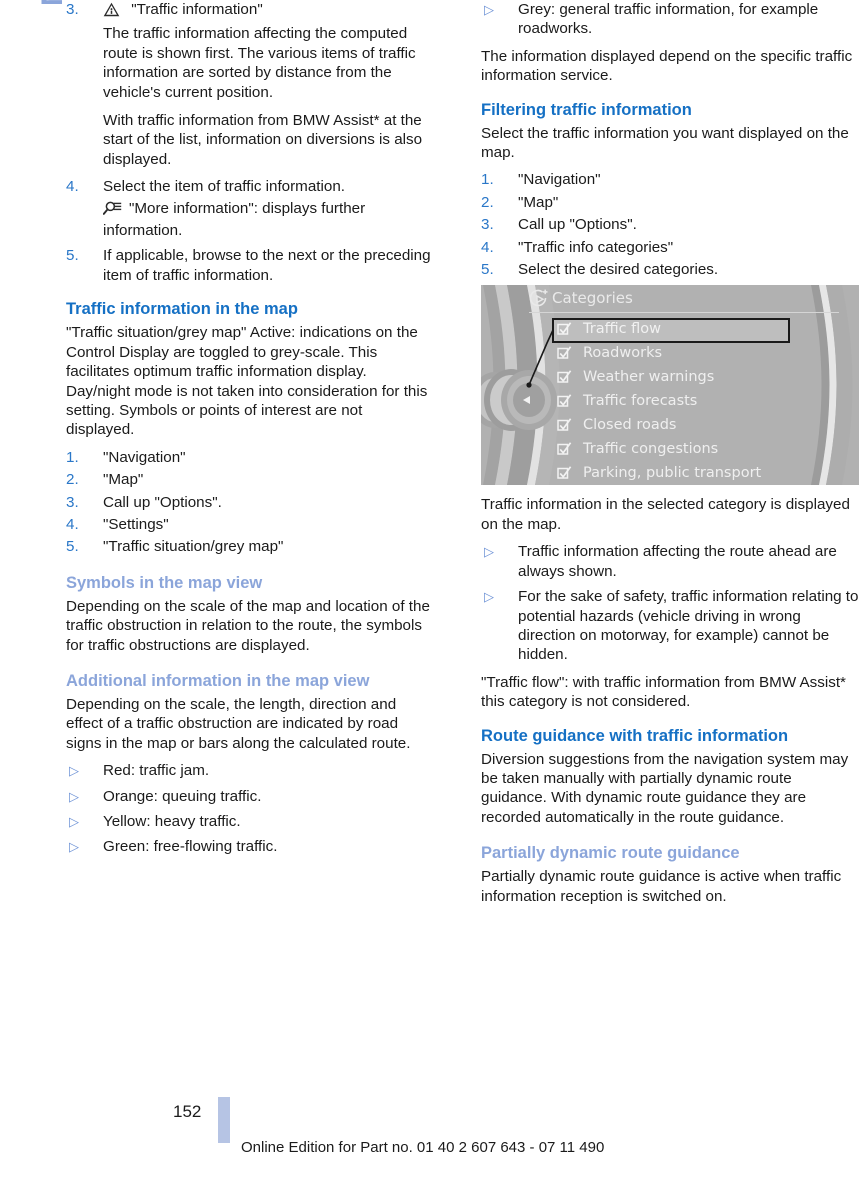  I want to click on list-item: ▷ Green: free-flowing traffic., so click(248, 846).